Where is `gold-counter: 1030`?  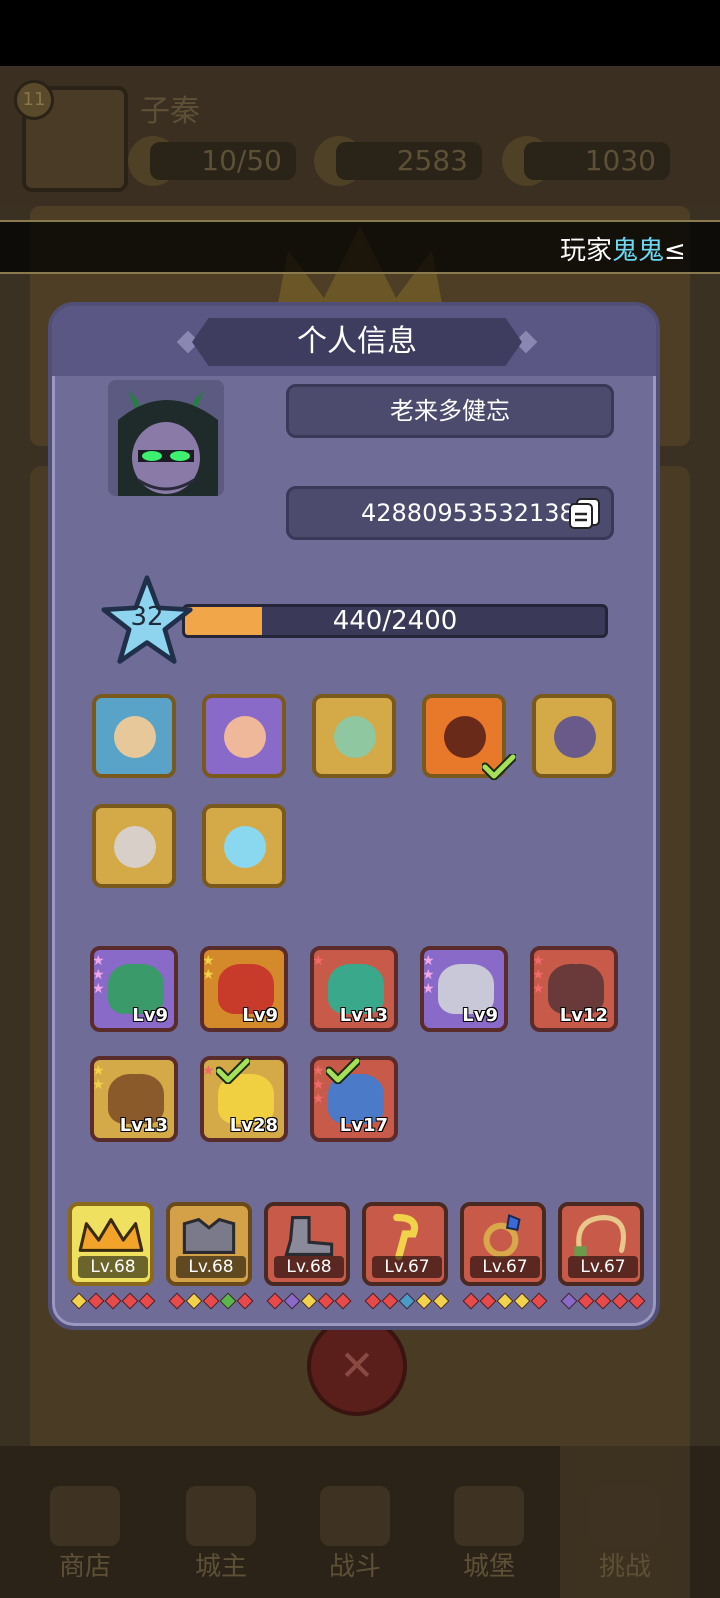 gold-counter: 1030 is located at coordinates (597, 161).